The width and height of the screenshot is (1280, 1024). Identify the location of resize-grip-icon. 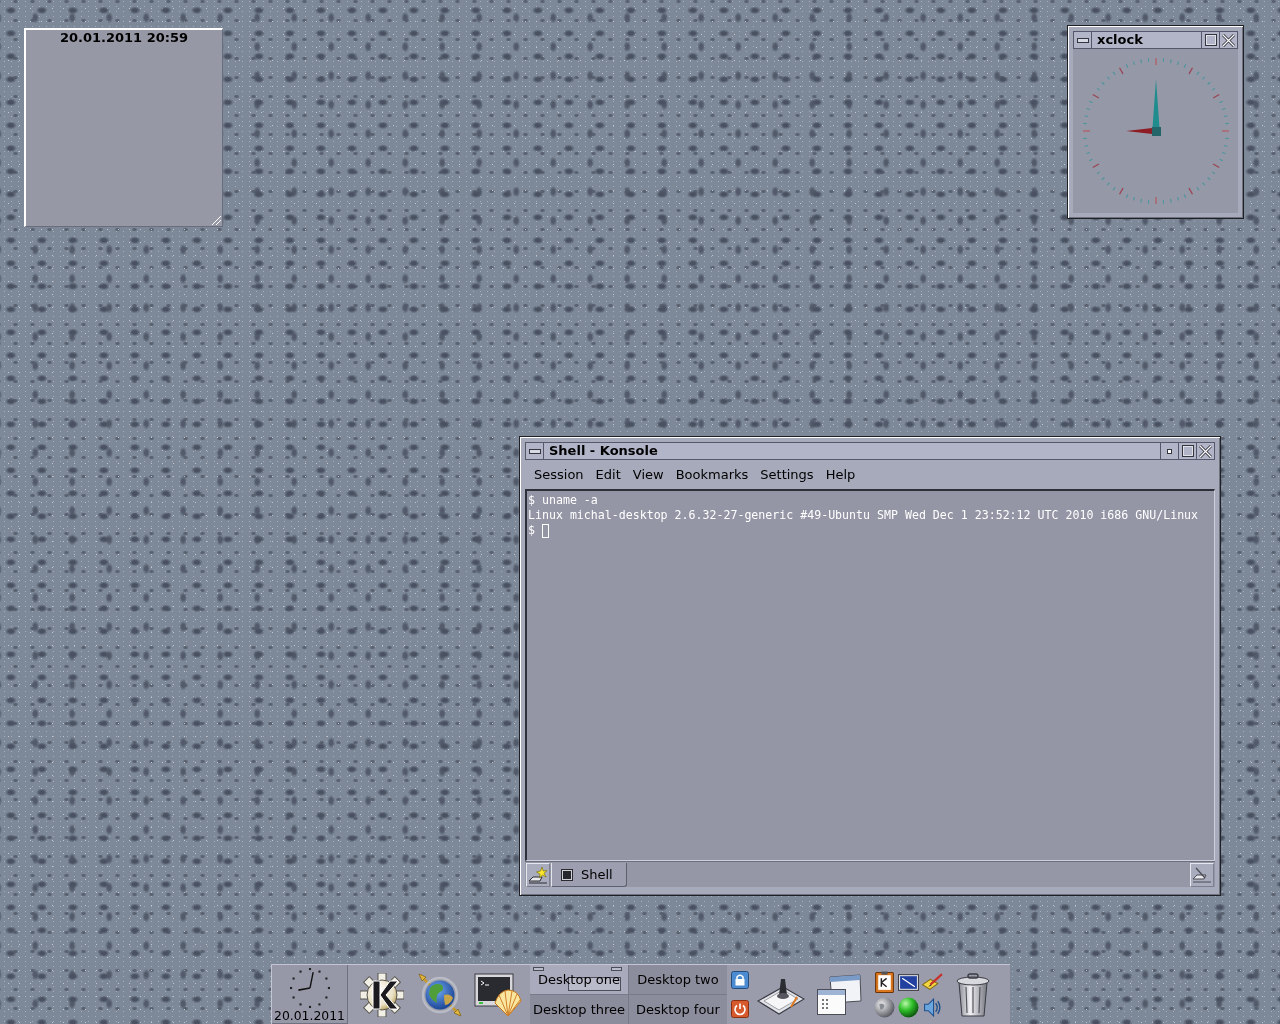
(216, 220).